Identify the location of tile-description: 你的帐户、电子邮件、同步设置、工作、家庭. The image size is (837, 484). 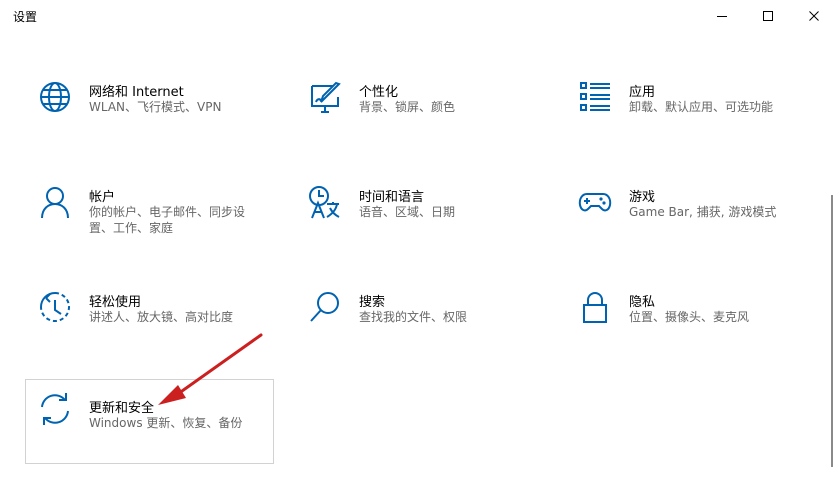
(167, 220).